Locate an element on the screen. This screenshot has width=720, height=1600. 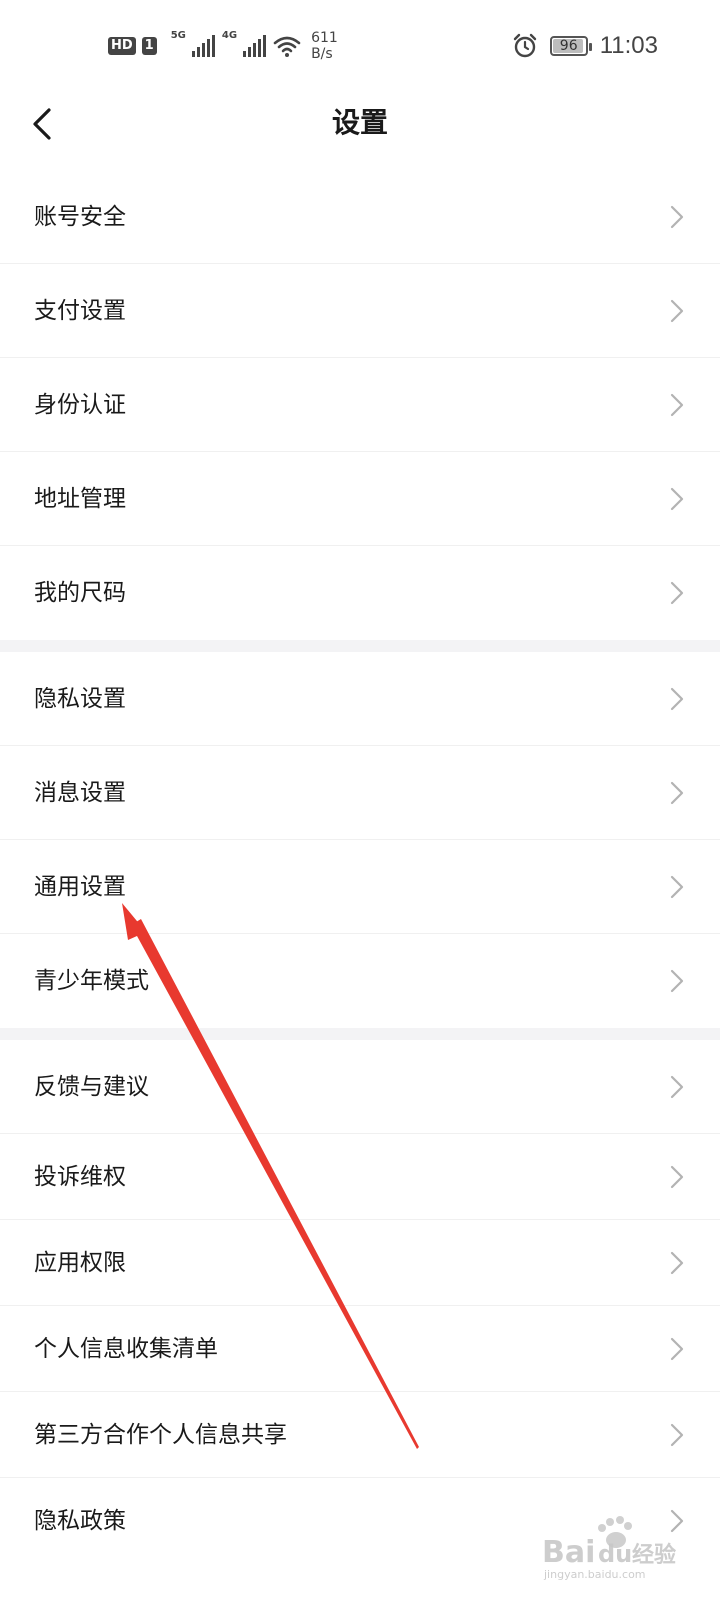
status-bar-left: HD 1 5G 4G 611 B/s is located at coordinates (223, 46).